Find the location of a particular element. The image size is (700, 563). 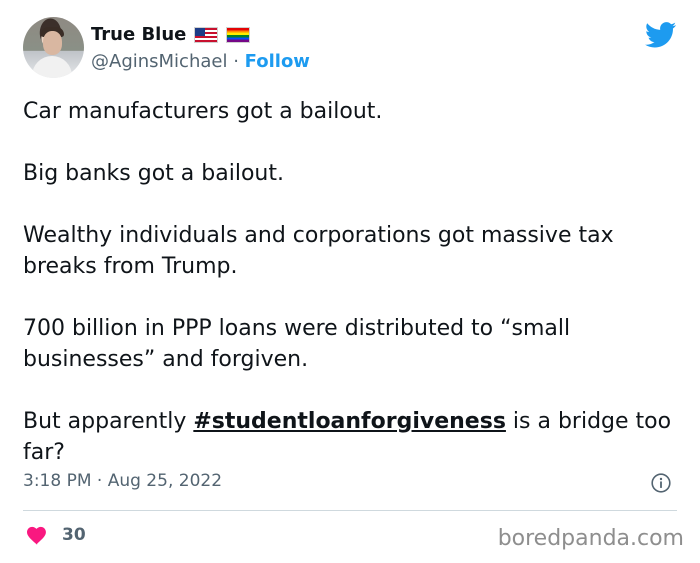

divider is located at coordinates (350, 510).